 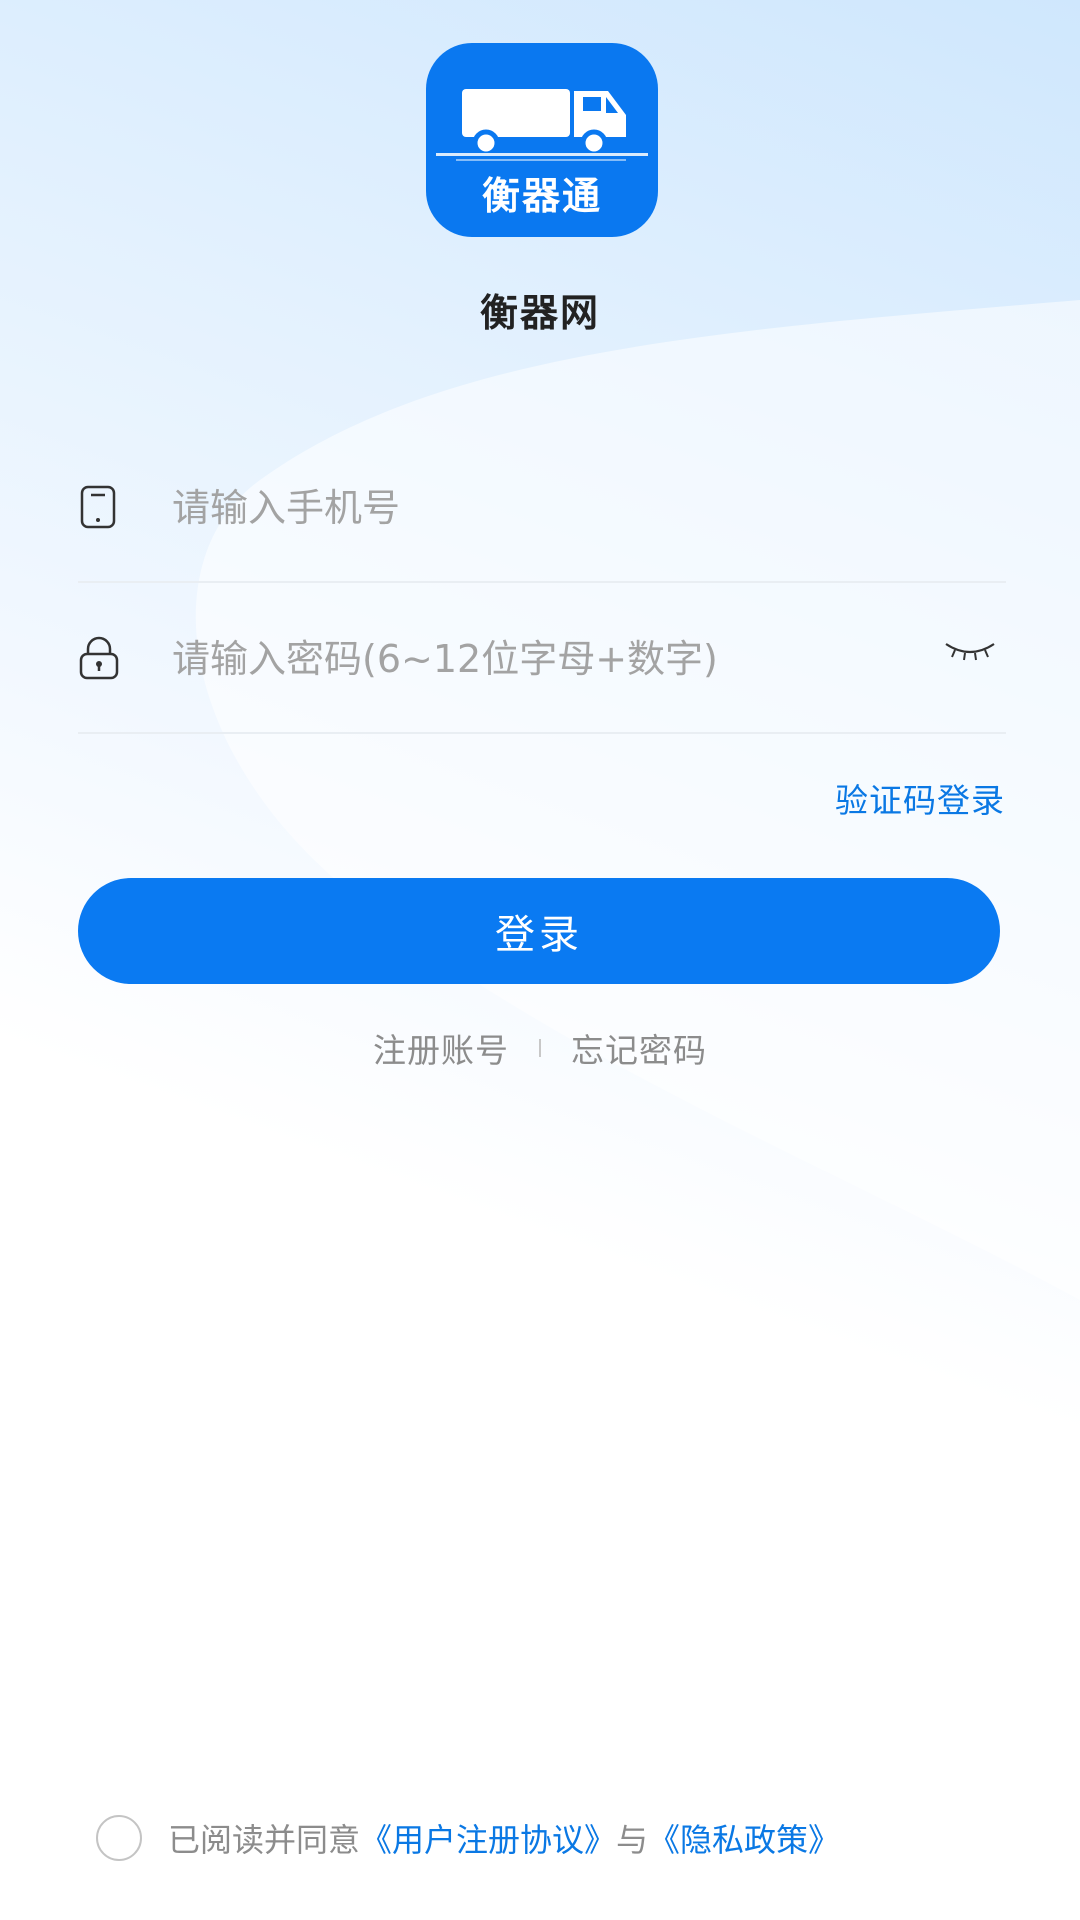 What do you see at coordinates (541, 196) in the screenshot?
I see `logo-text: 衡器通` at bounding box center [541, 196].